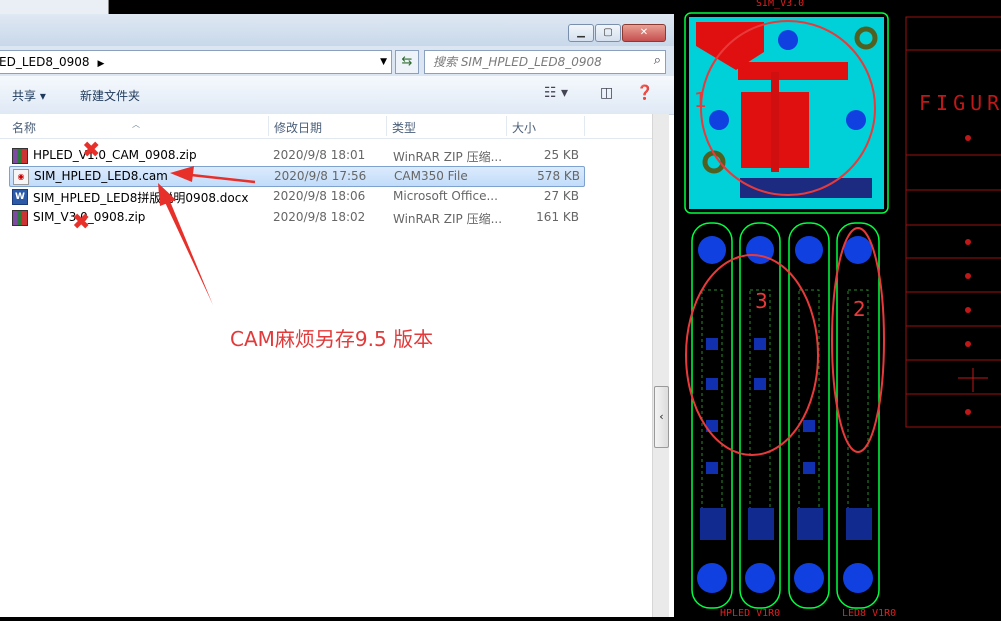 The height and width of the screenshot is (621, 1001). I want to click on strip-boards, so click(785, 415).